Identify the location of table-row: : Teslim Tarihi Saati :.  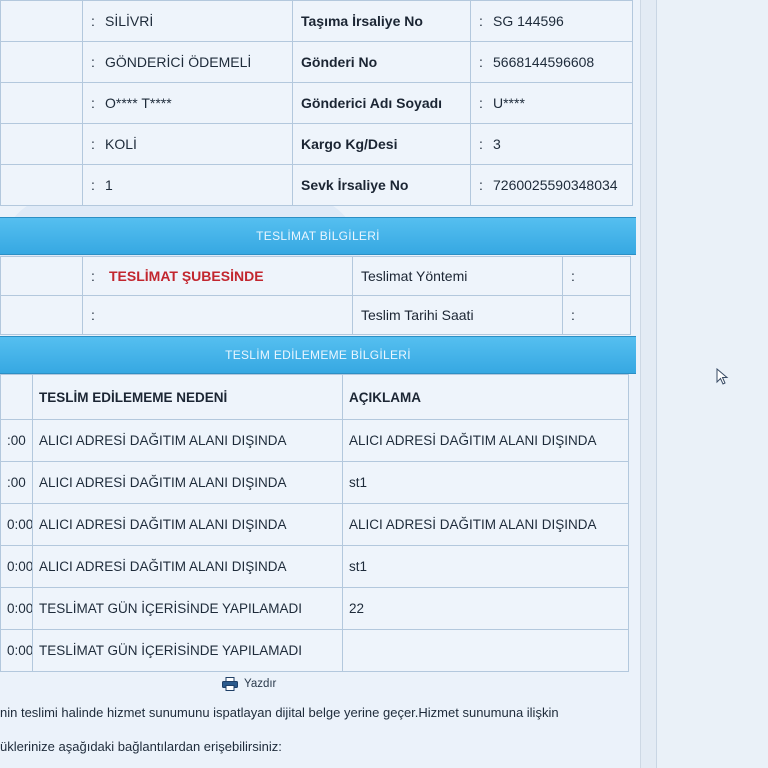
(315, 315).